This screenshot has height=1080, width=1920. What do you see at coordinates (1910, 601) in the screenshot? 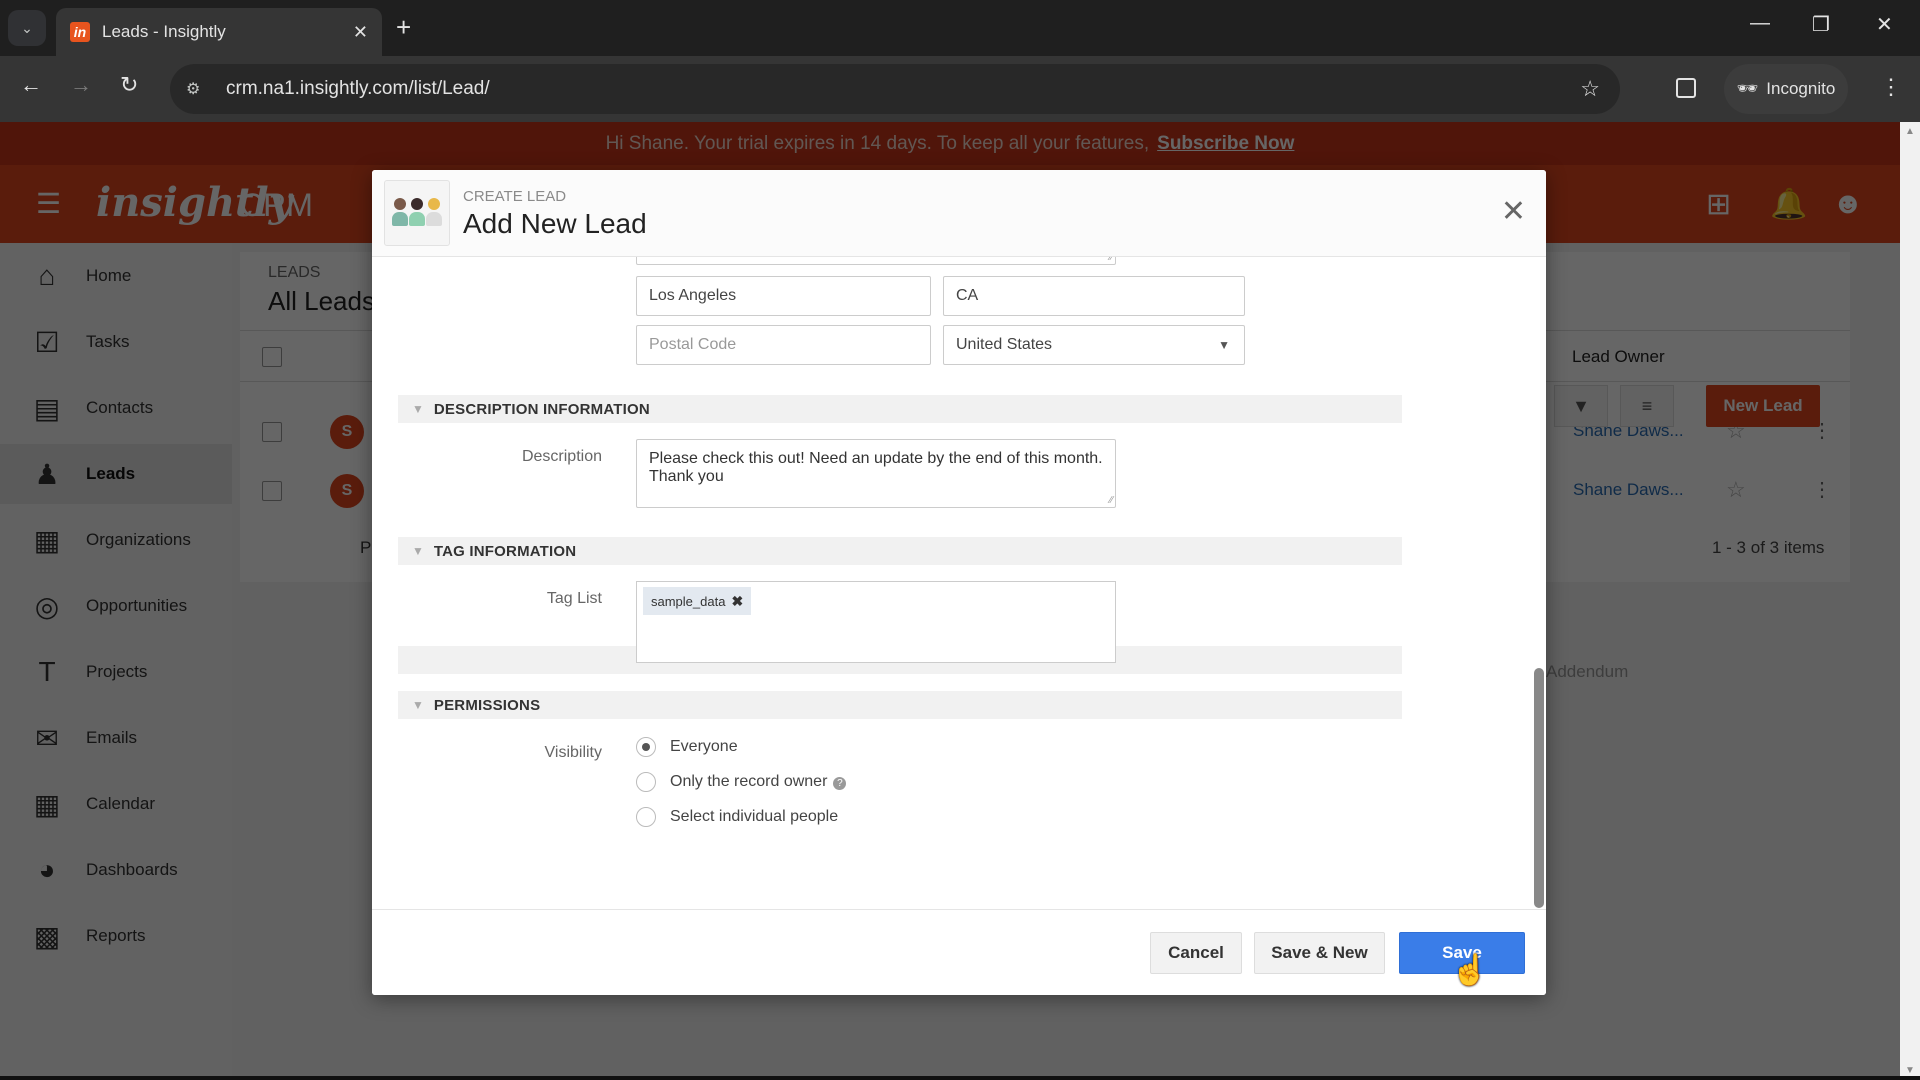
I see `page-scrollbar: ▲ ▼` at bounding box center [1910, 601].